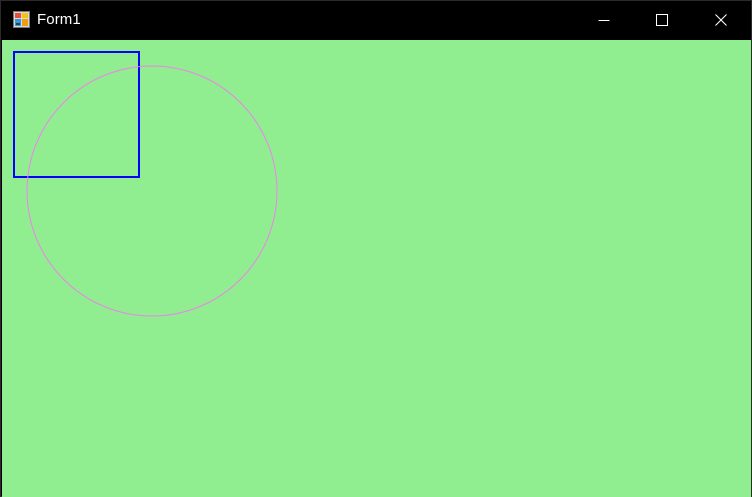 Image resolution: width=752 pixels, height=497 pixels. What do you see at coordinates (21, 19) in the screenshot?
I see `windows-forms-app-icon` at bounding box center [21, 19].